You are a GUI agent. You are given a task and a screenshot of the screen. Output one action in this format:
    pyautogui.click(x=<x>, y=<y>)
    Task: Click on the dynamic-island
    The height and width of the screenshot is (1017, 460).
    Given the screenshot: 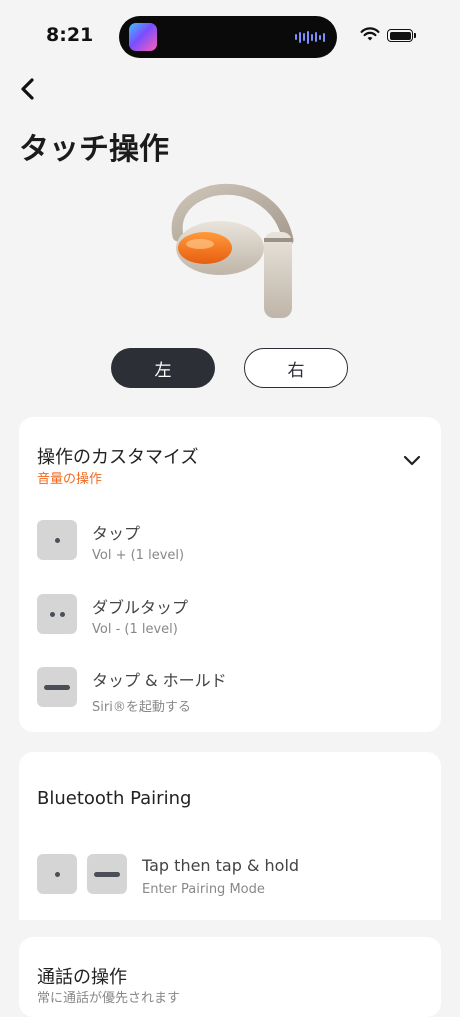 What is the action you would take?
    pyautogui.click(x=228, y=37)
    